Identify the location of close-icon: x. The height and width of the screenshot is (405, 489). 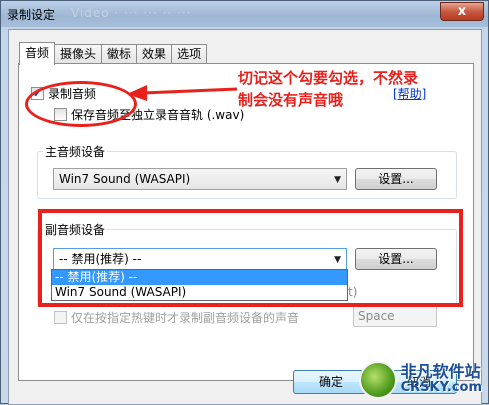
(462, 11).